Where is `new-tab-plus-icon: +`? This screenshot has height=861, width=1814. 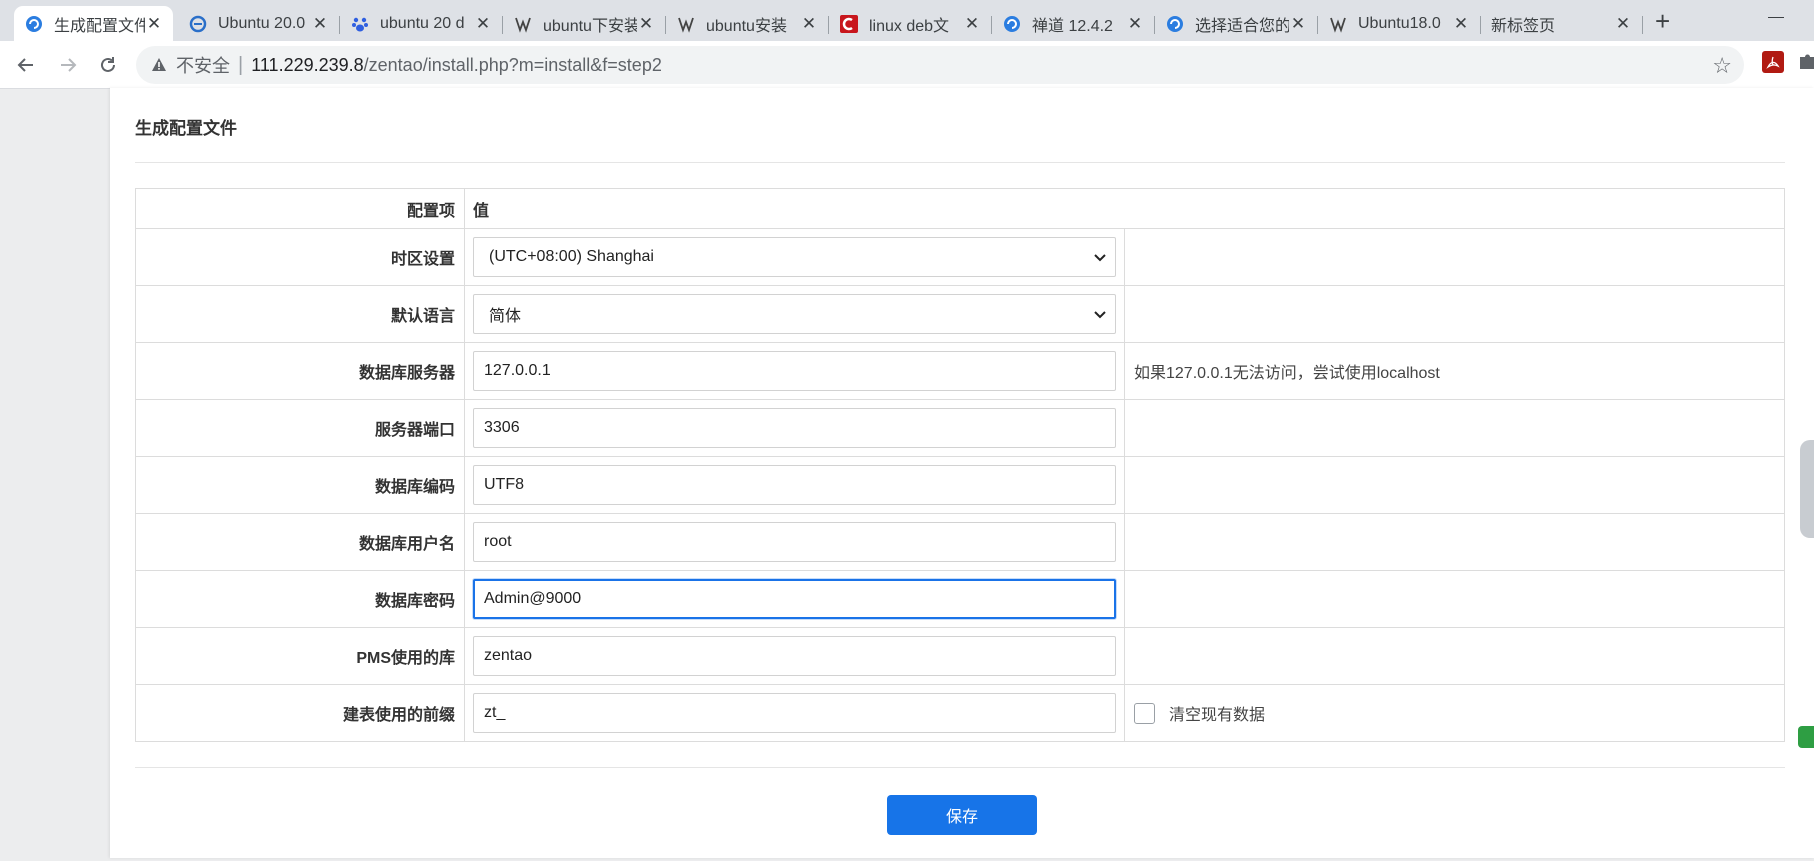 new-tab-plus-icon: + is located at coordinates (1662, 21).